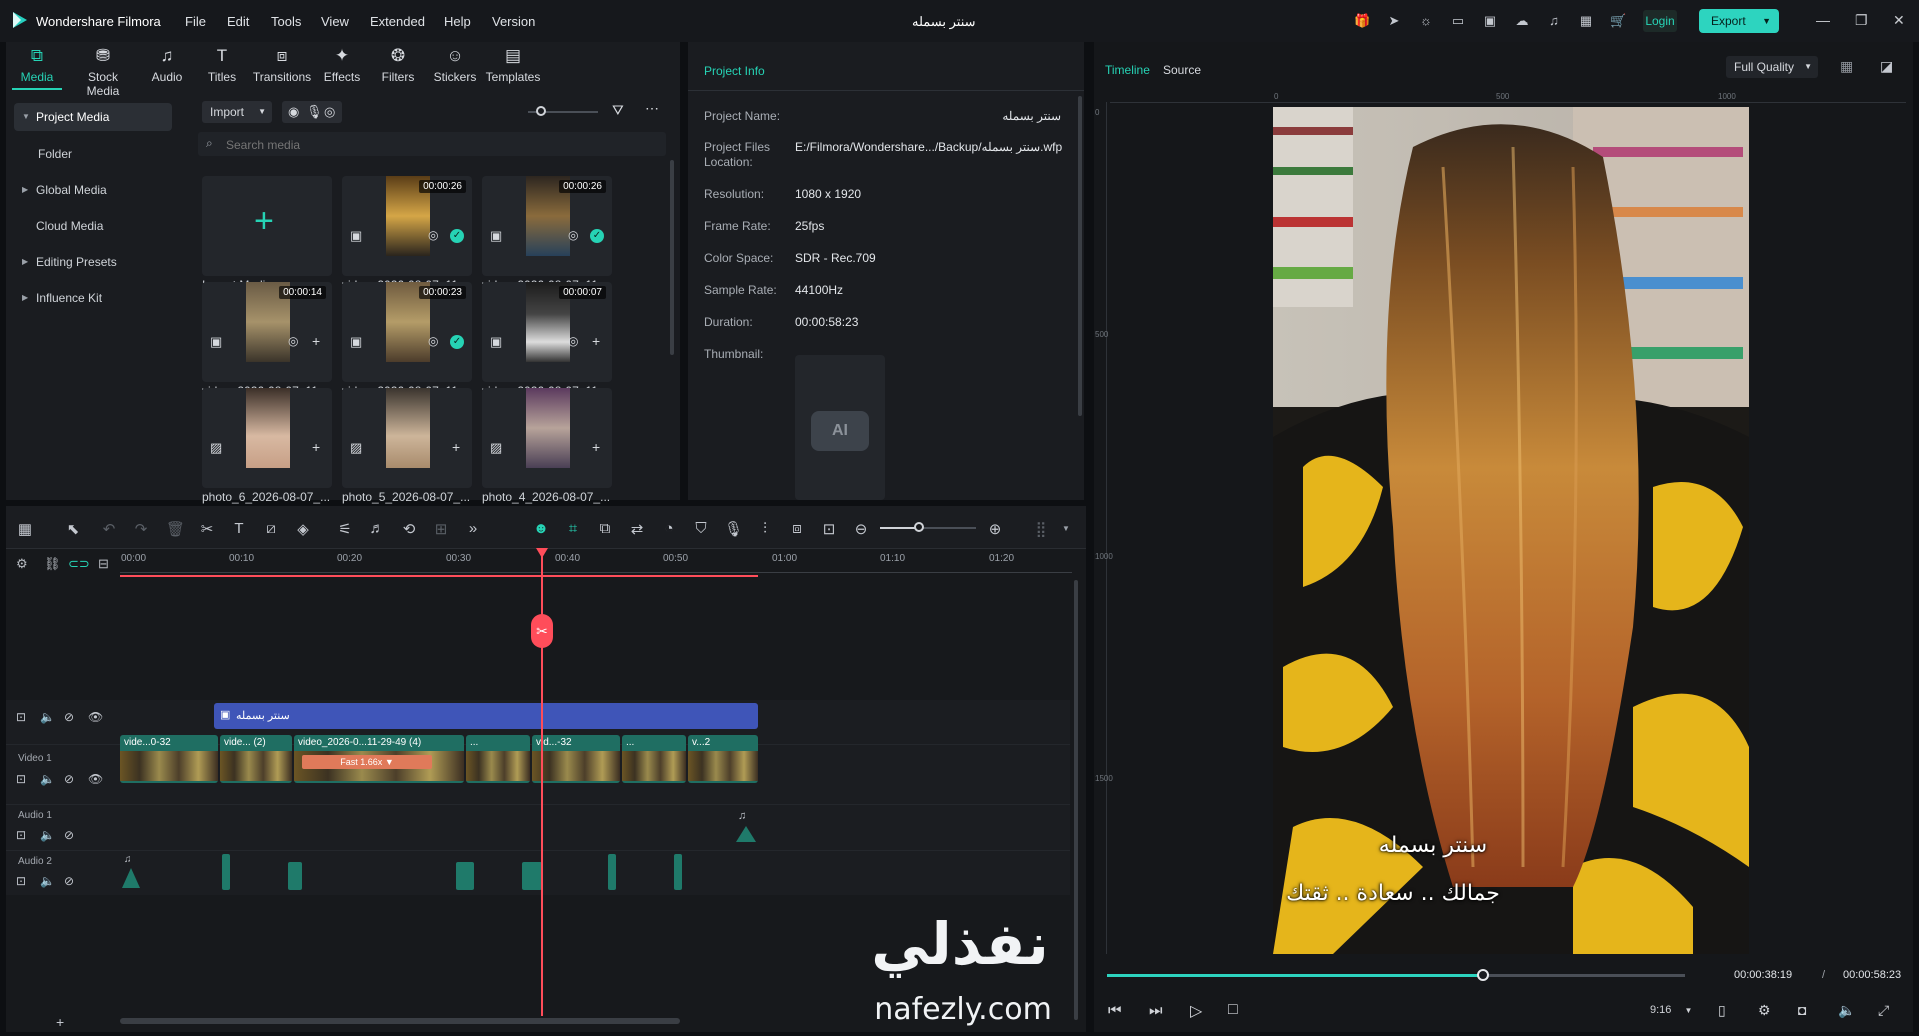  What do you see at coordinates (175, 529) in the screenshot?
I see `delete-icon: 🗑` at bounding box center [175, 529].